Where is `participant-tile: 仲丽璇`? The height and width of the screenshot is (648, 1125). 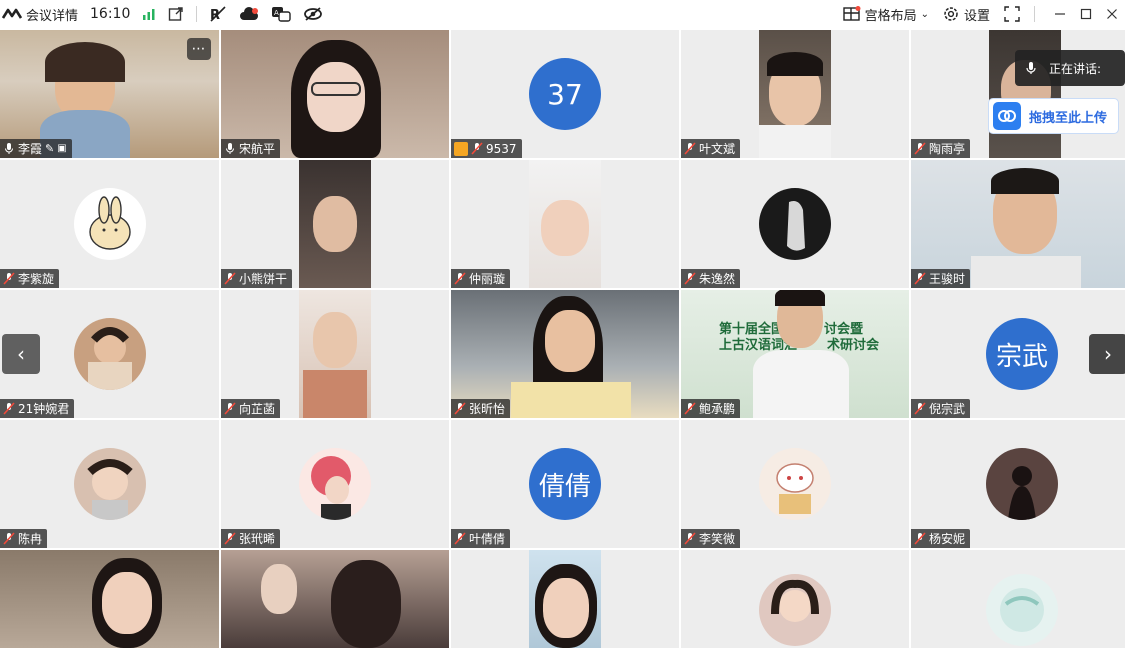 participant-tile: 仲丽璇 is located at coordinates (565, 224).